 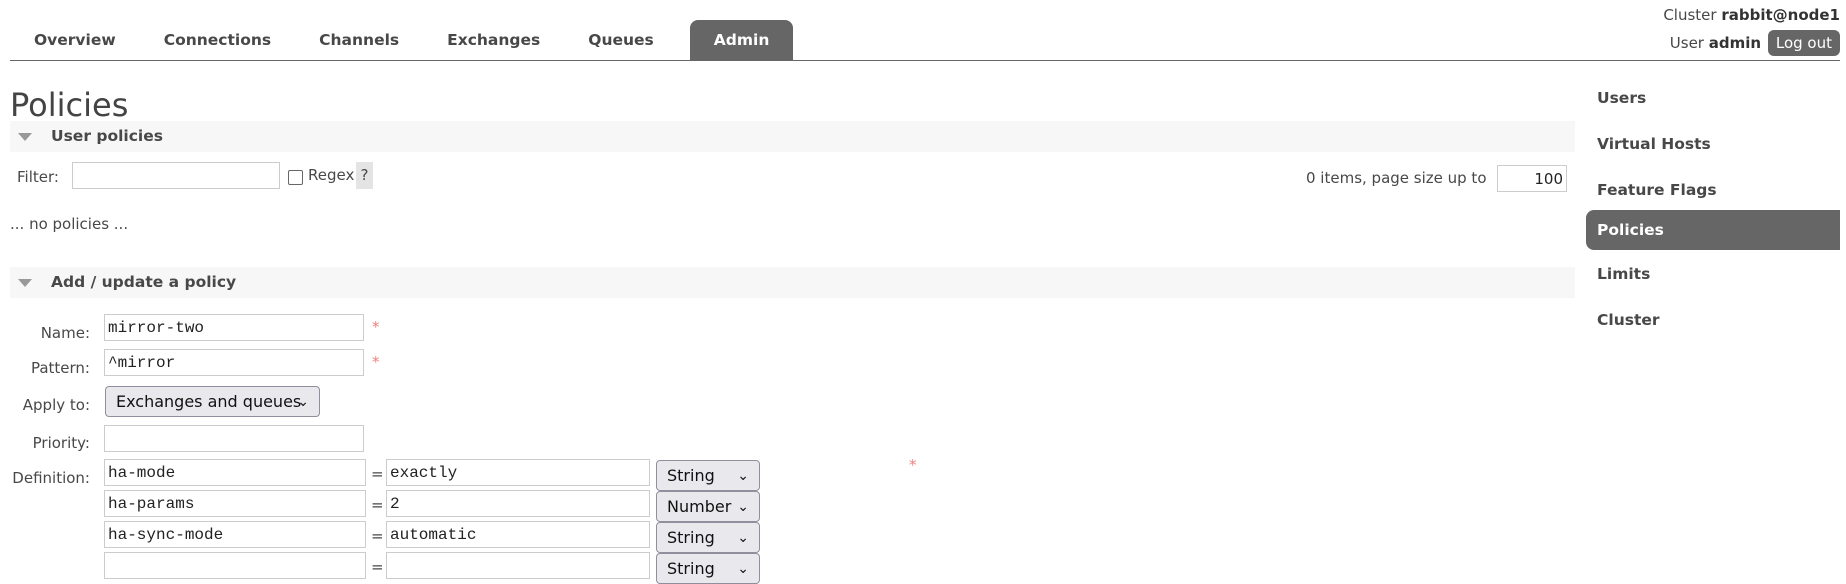 What do you see at coordinates (176, 175) in the screenshot?
I see `filter-input` at bounding box center [176, 175].